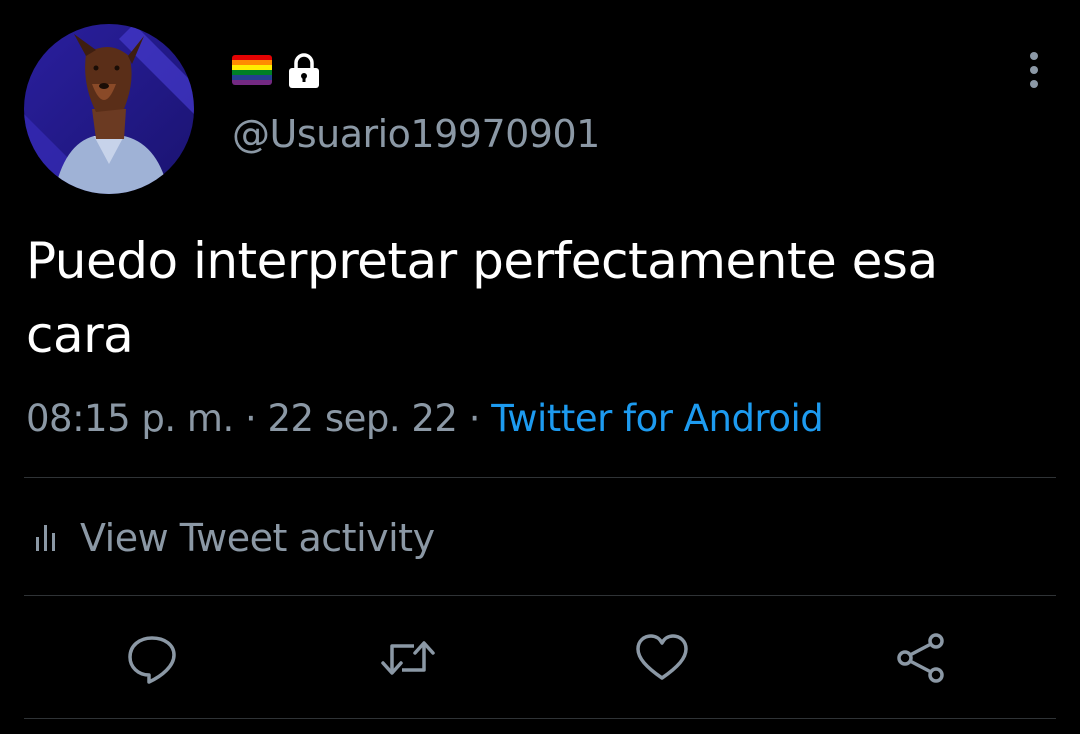 The width and height of the screenshot is (1080, 734). I want to click on bar-chart-icon, so click(50, 538).